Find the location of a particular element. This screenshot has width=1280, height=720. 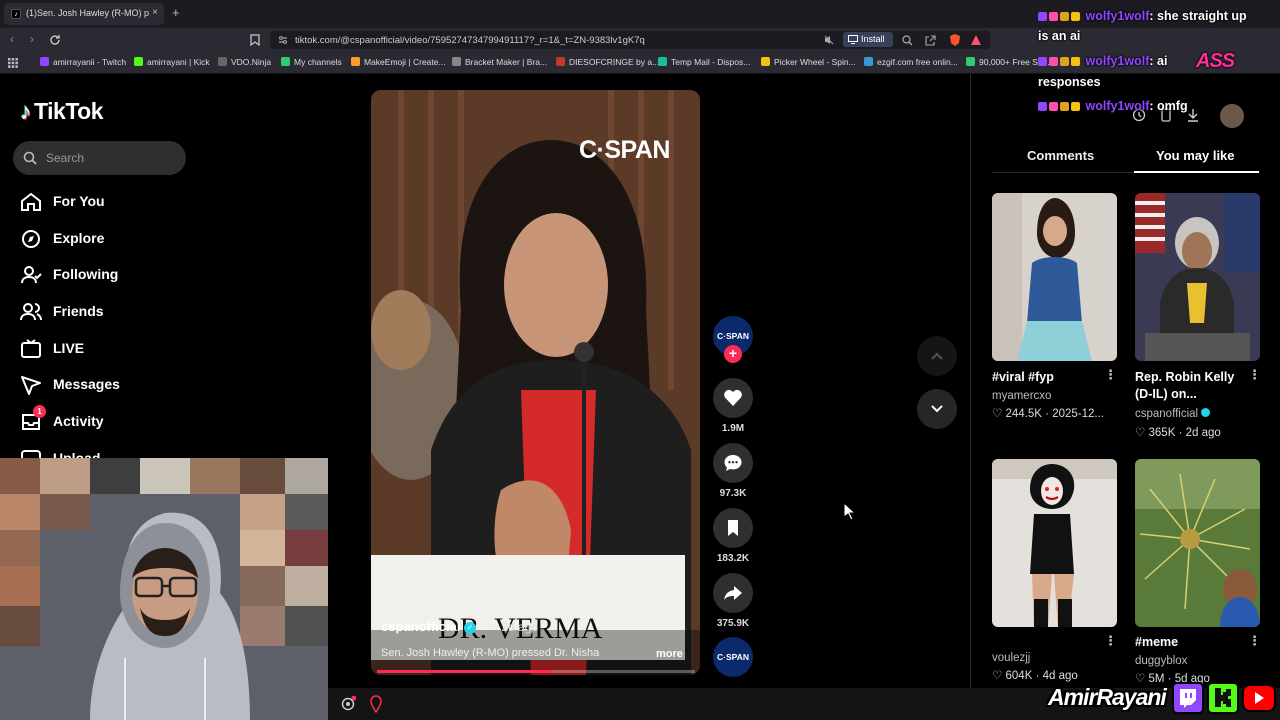

sound-avatar: C·SPAN is located at coordinates (733, 657).